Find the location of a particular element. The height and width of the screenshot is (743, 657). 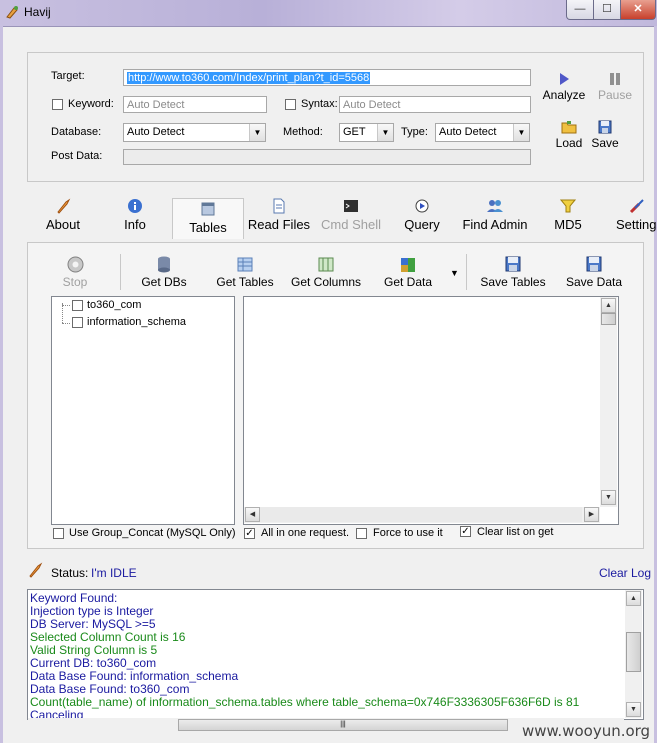

tab-label: About is located at coordinates (63, 224).